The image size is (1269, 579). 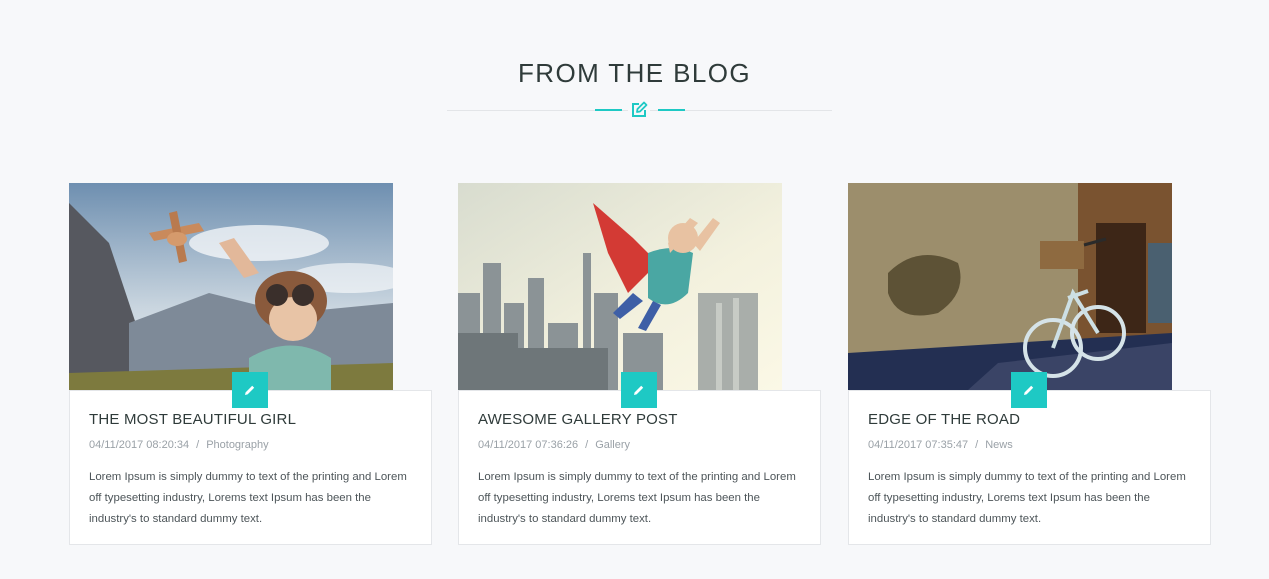 What do you see at coordinates (944, 419) in the screenshot?
I see `post-title: EDGE OF THE ROAD` at bounding box center [944, 419].